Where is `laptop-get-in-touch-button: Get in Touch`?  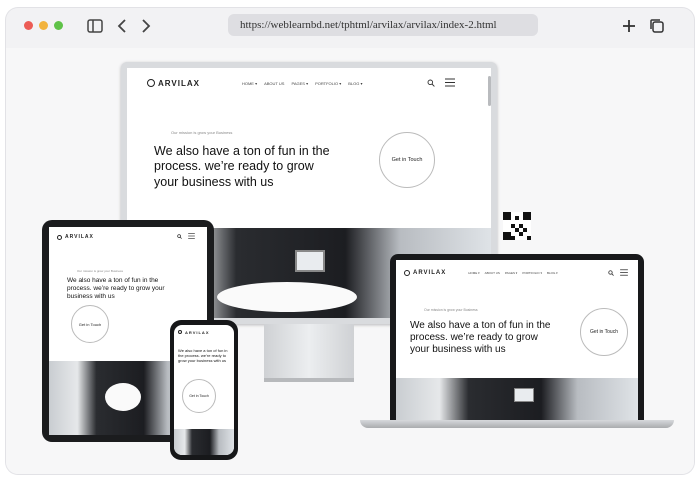
laptop-get-in-touch-button: Get in Touch is located at coordinates (604, 332).